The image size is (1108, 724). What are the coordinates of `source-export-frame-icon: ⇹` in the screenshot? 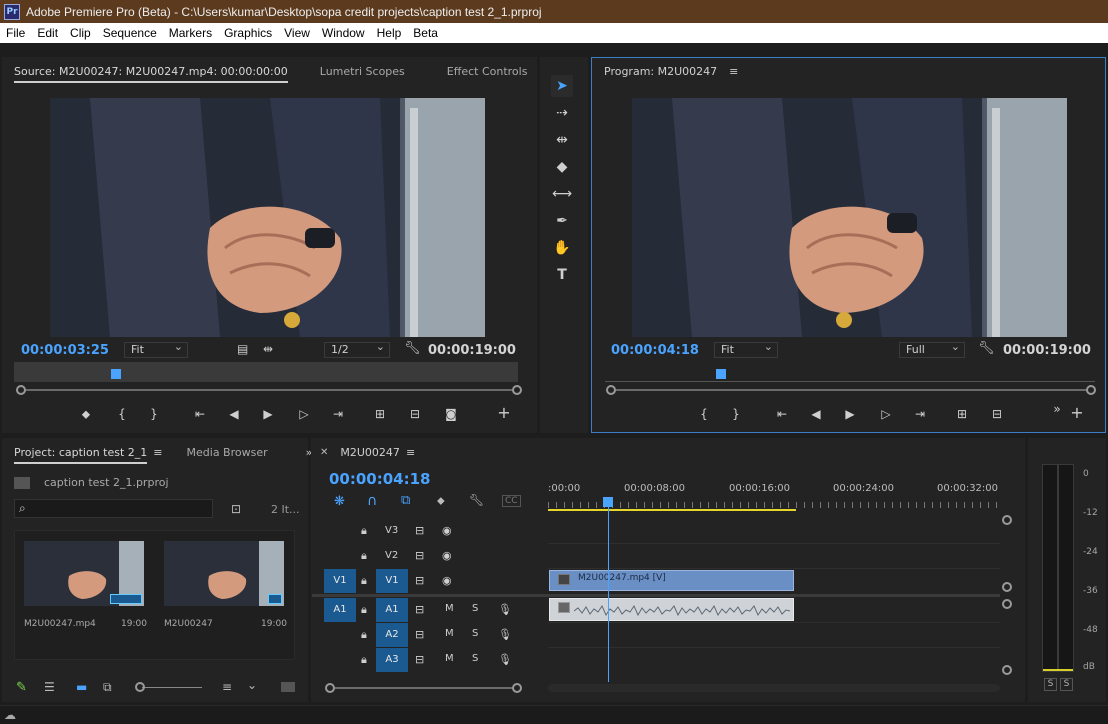 It's located at (268, 349).